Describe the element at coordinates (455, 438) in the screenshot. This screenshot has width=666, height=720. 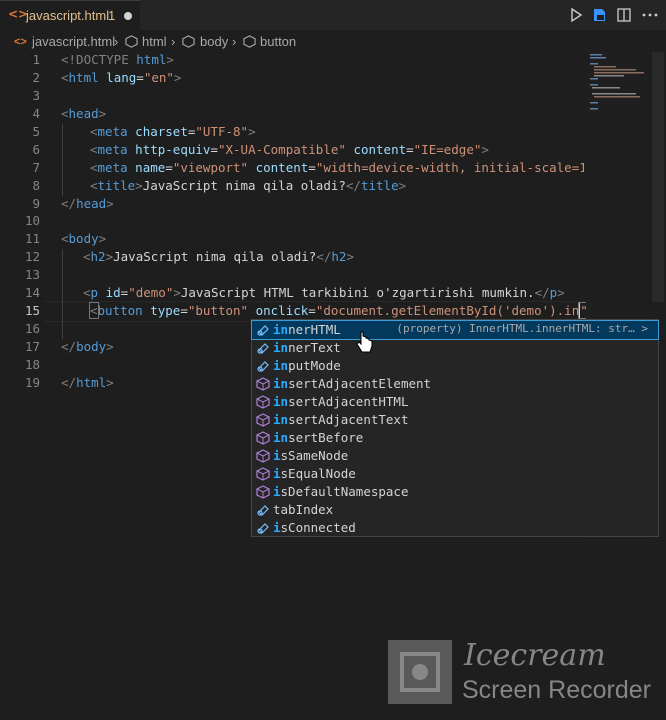
I see `suggestion-item: insertBefore` at that location.